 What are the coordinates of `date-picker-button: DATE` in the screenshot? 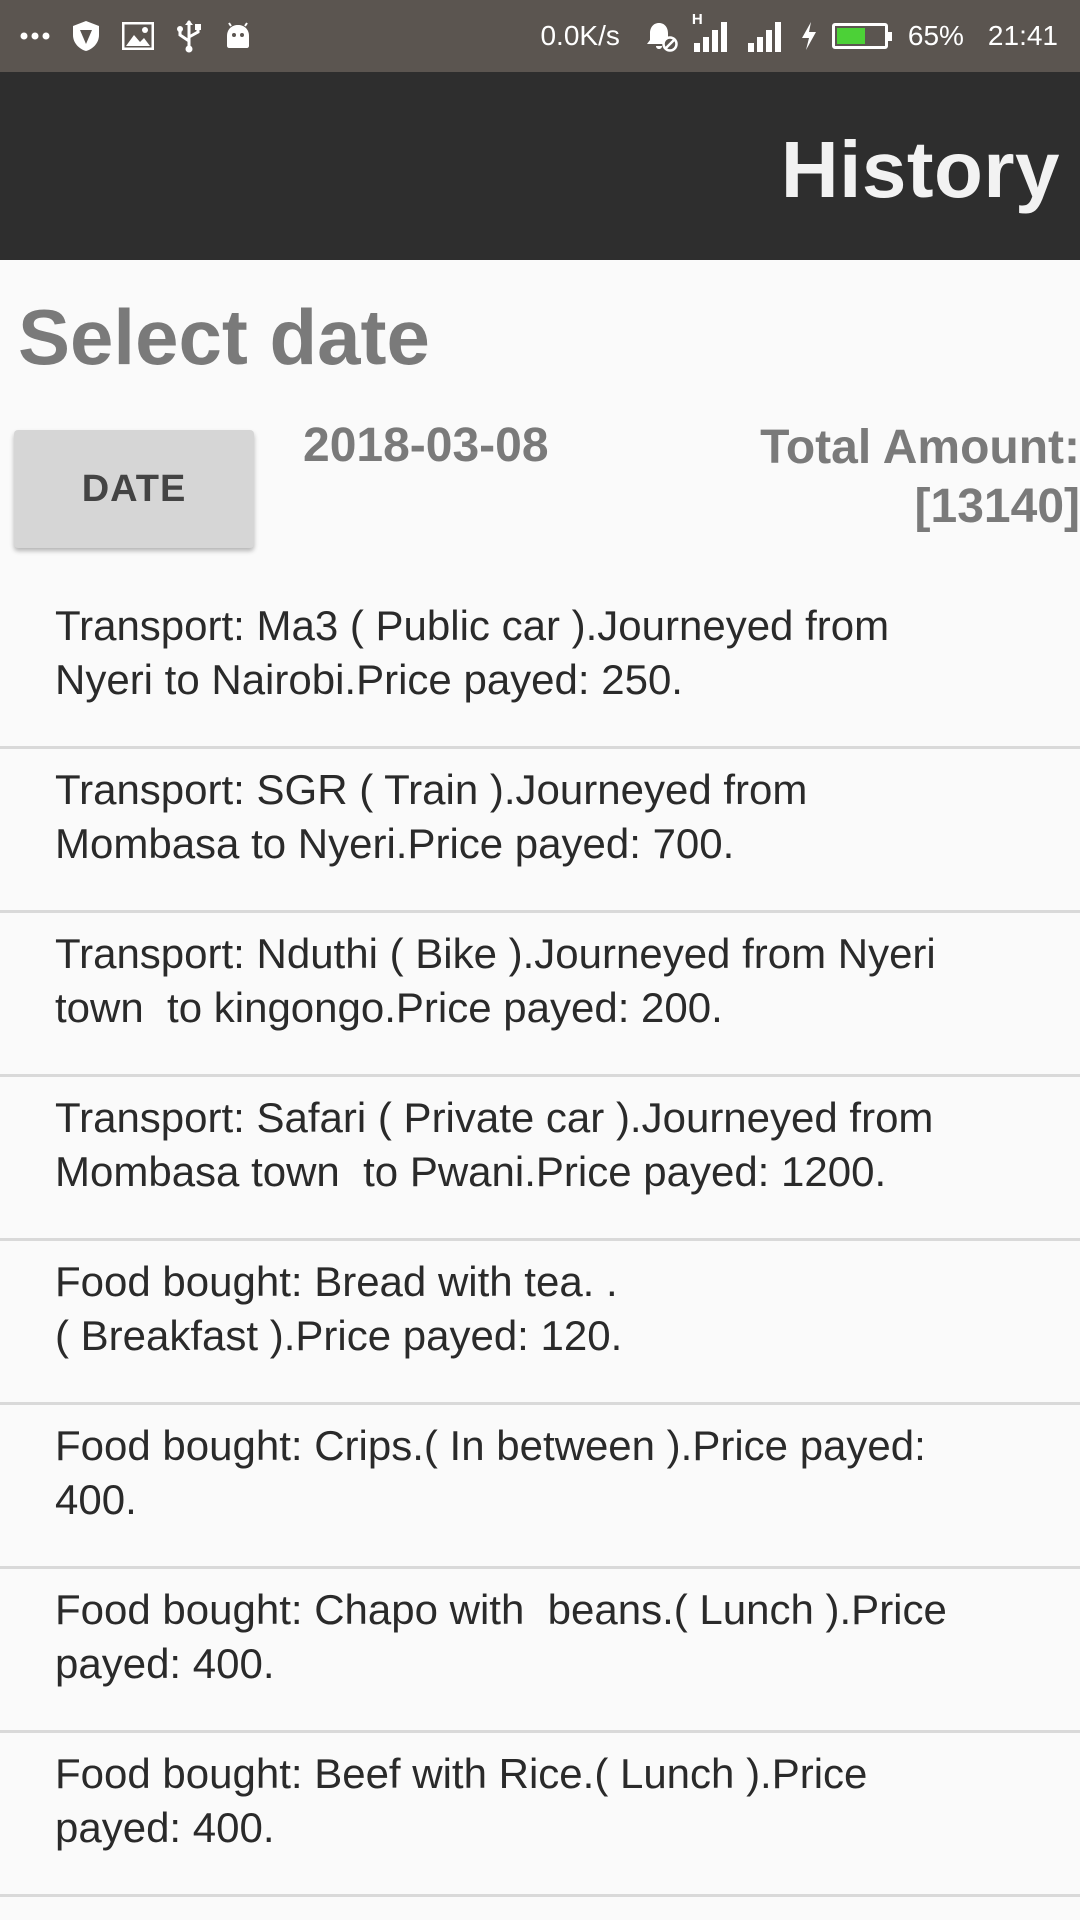 It's located at (134, 489).